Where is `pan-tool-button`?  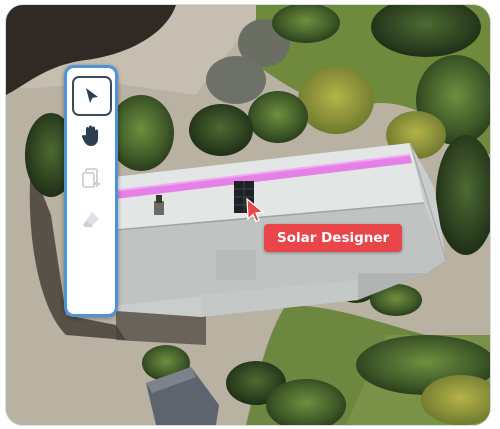
pan-tool-button is located at coordinates (91, 136).